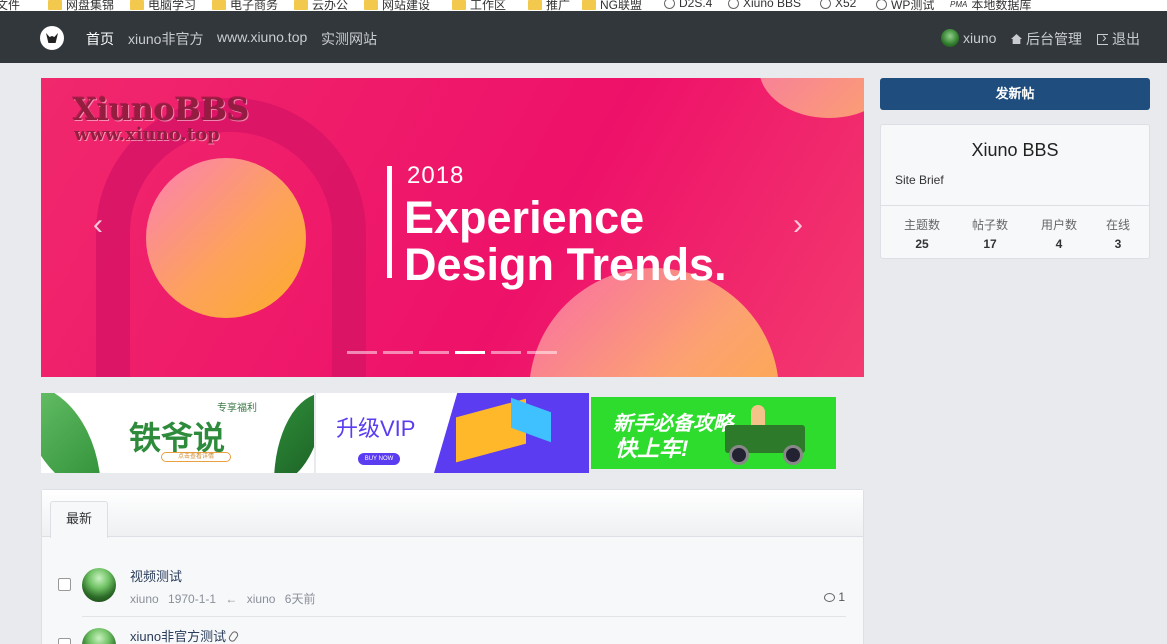 This screenshot has height=644, width=1167. I want to click on bookmark-label: 电子商务, so click(254, 5).